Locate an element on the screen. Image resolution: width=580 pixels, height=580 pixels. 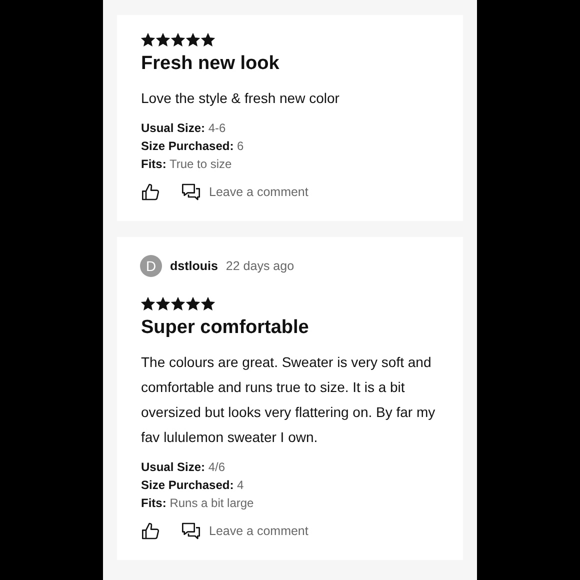
review-text: Love the style & fresh new color is located at coordinates (240, 98).